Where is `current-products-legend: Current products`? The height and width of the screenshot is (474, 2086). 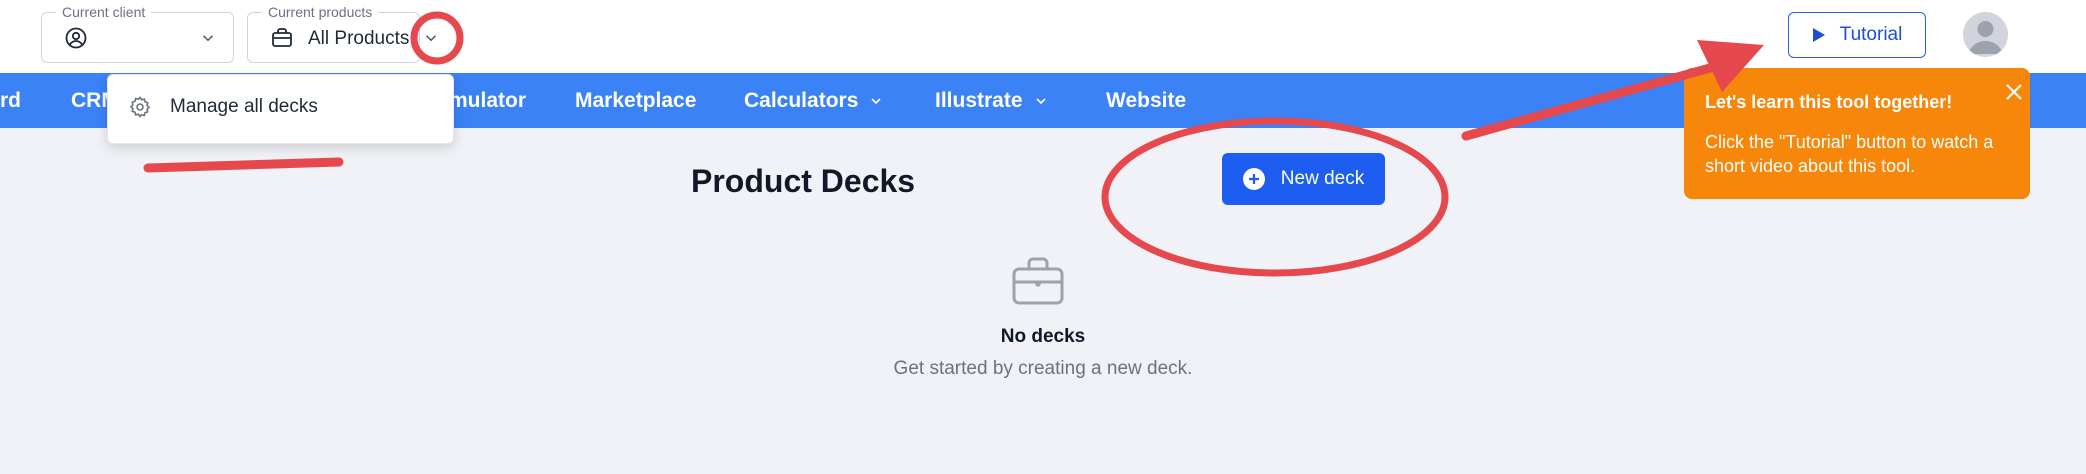
current-products-legend: Current products is located at coordinates (320, 12).